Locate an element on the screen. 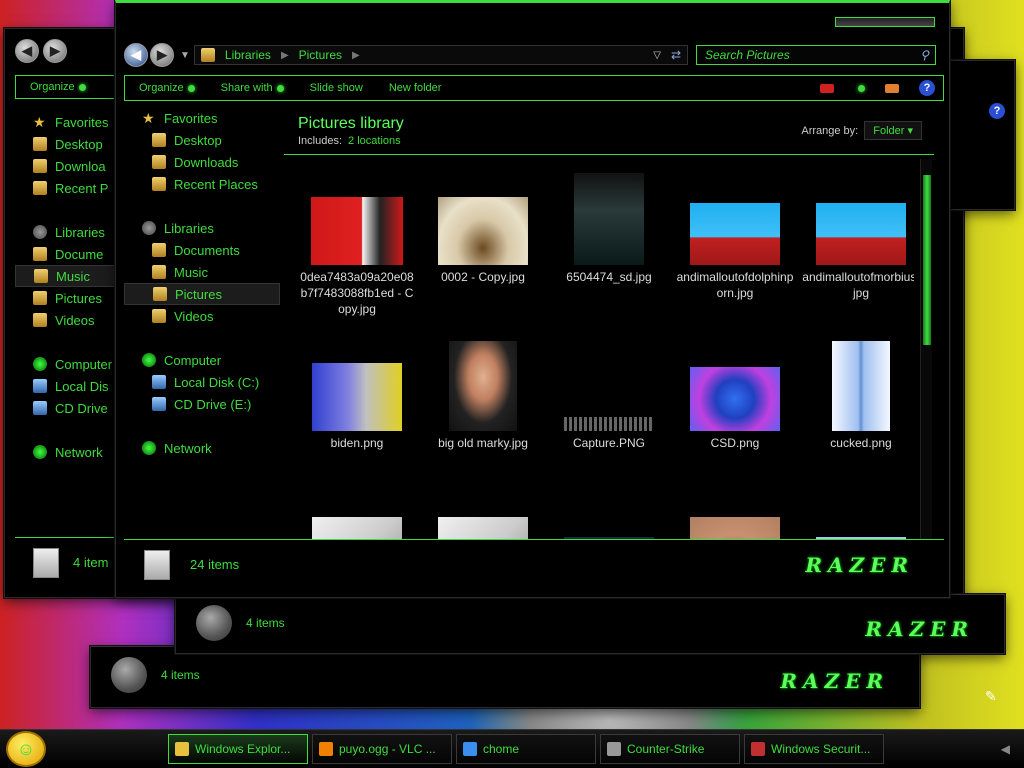  taskbar-button: chome is located at coordinates (526, 749).